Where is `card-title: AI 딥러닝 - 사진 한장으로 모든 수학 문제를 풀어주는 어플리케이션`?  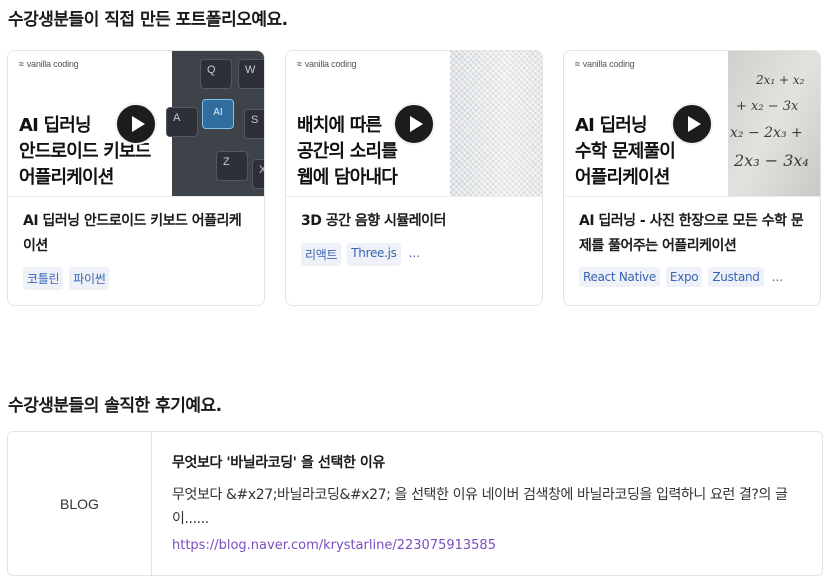
card-title: AI 딥러닝 - 사진 한장으로 모든 수학 문제를 풀어주는 어플리케이션 is located at coordinates (691, 233).